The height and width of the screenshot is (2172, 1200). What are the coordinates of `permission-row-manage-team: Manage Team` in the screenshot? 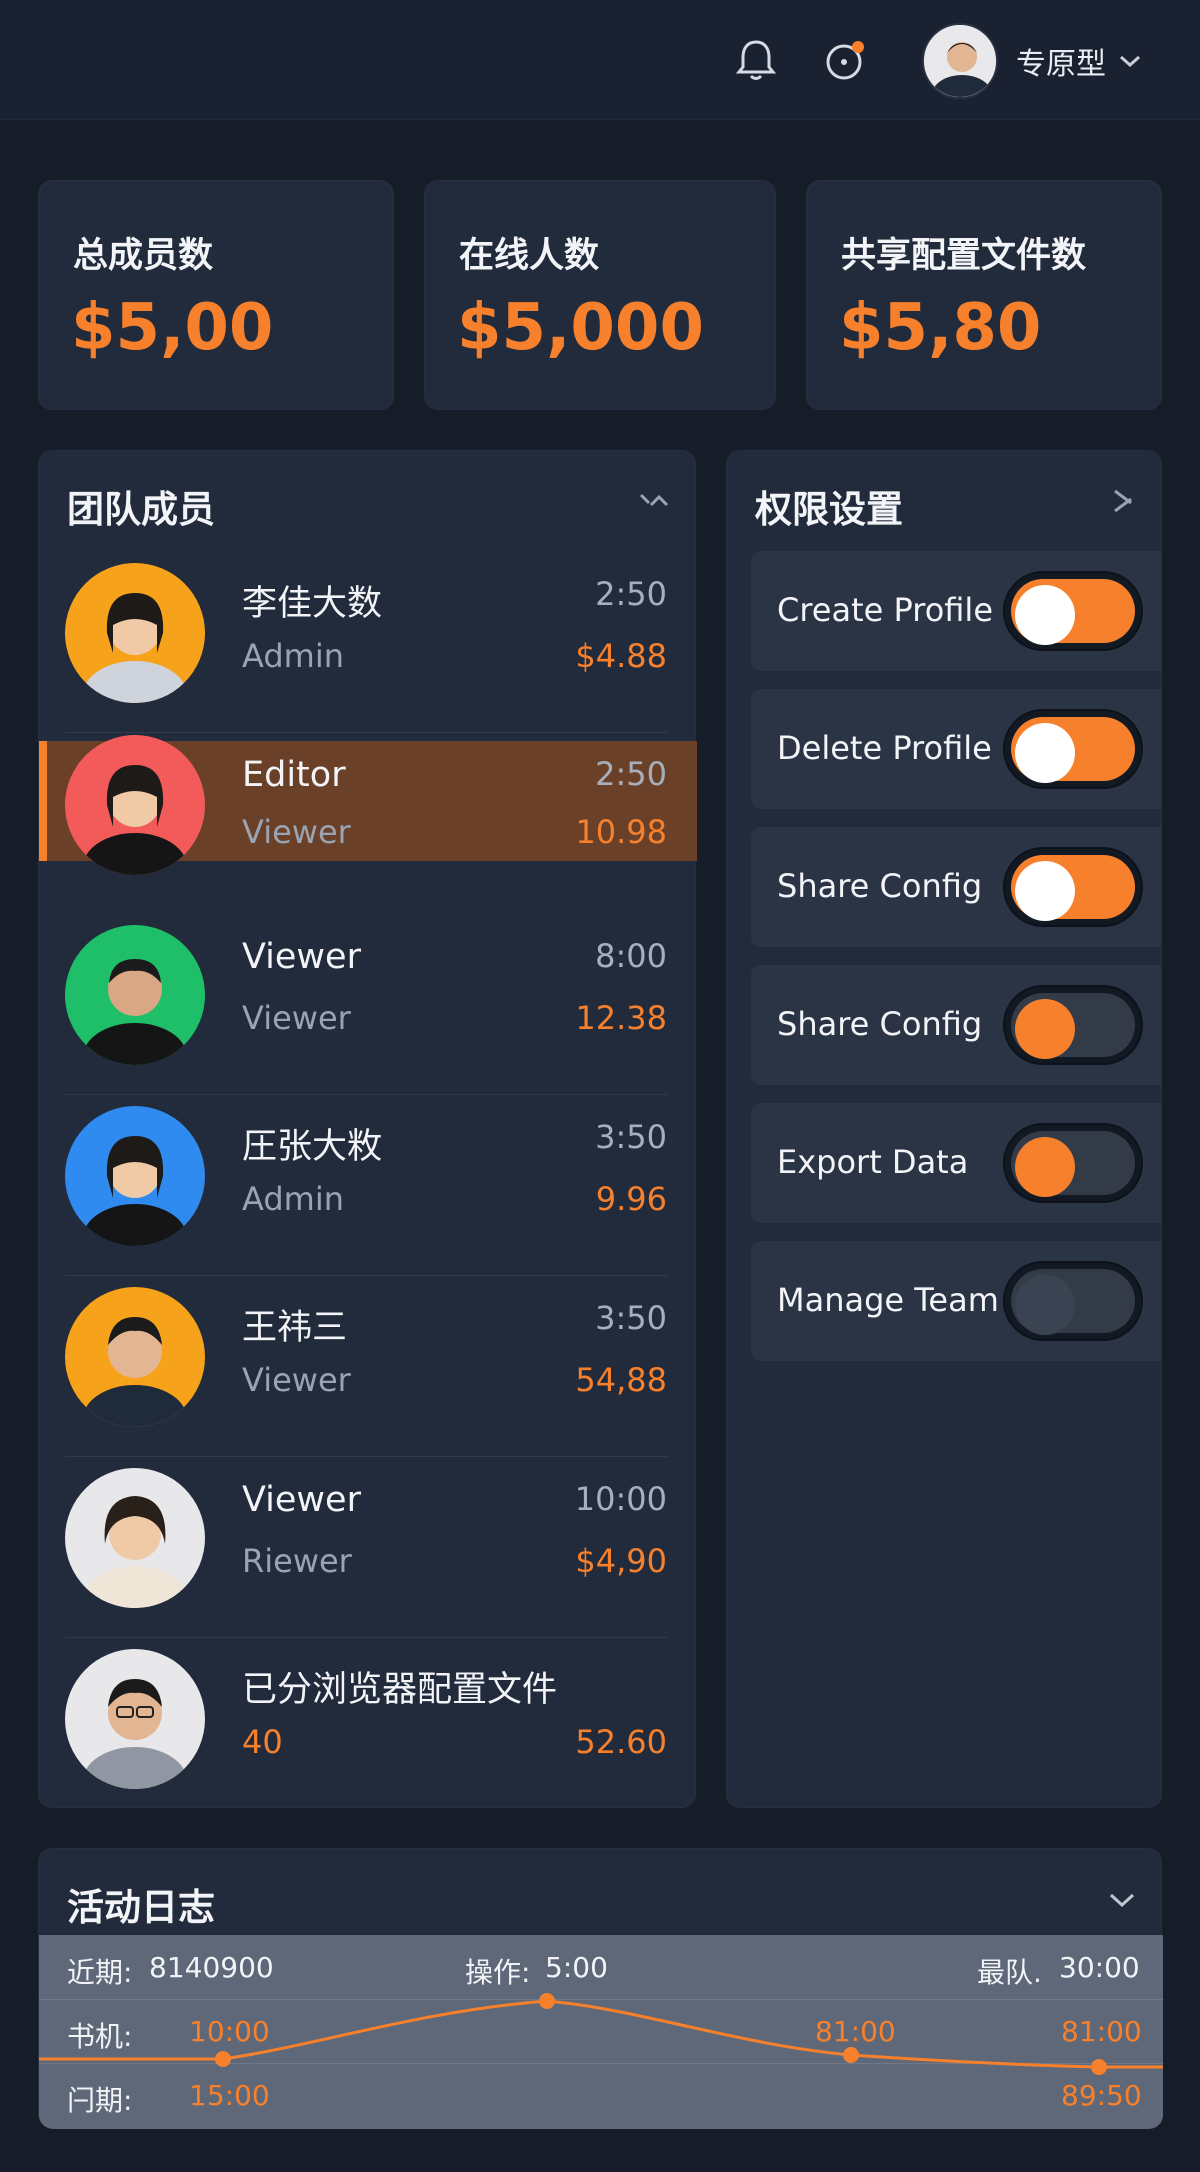 It's located at (956, 1301).